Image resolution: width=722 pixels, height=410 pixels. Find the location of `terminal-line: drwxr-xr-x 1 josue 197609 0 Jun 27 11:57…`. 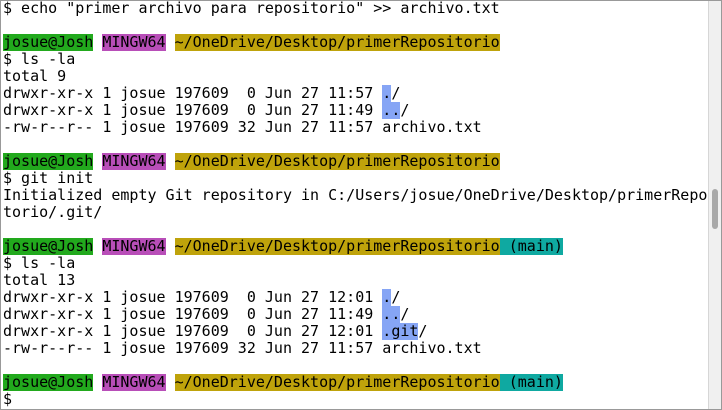

terminal-line: drwxr-xr-x 1 josue 197609 0 Jun 27 11:57… is located at coordinates (355, 93).